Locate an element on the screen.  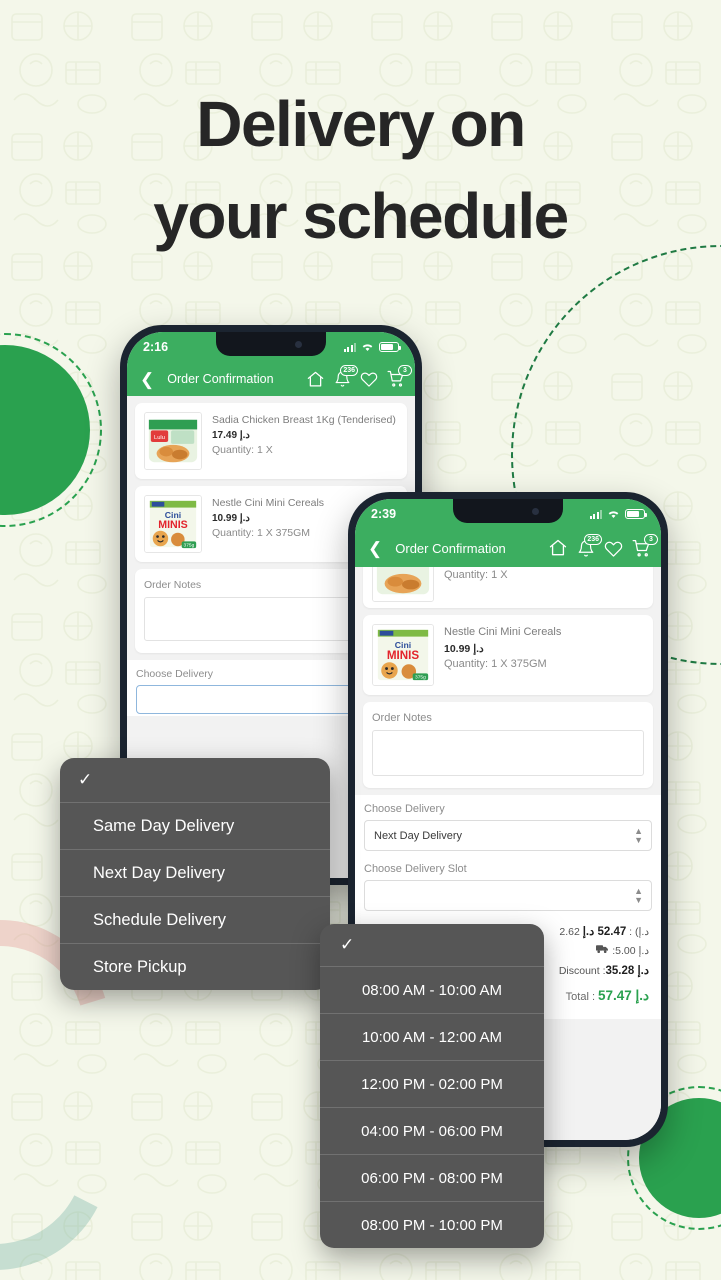
discount-amount: 35.28 د.إ is located at coordinates (627, 971).